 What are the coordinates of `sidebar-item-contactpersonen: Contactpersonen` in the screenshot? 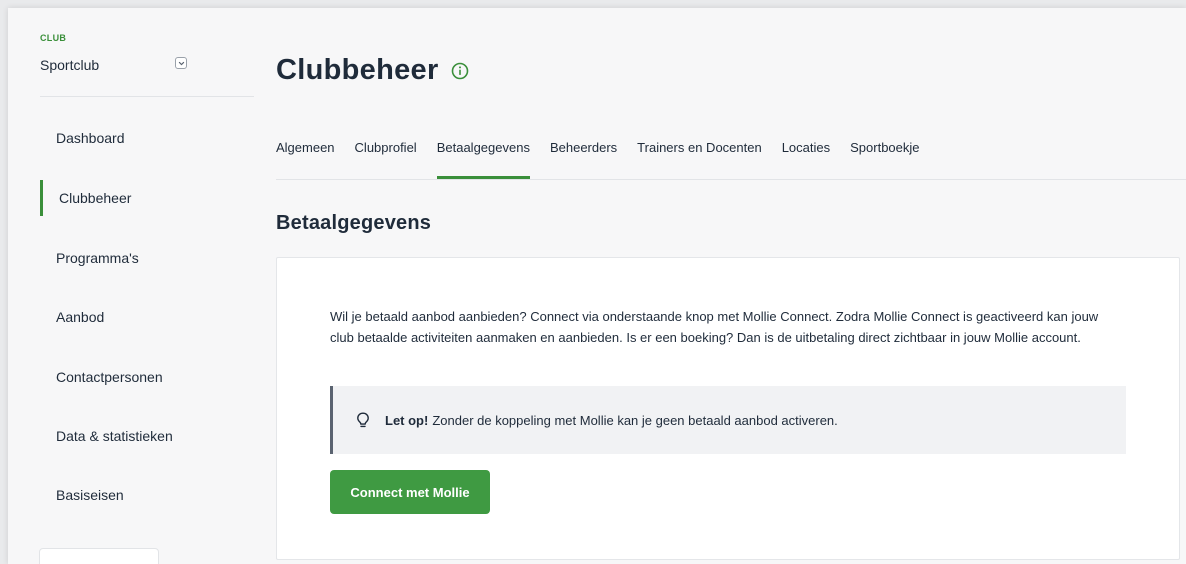 It's located at (140, 377).